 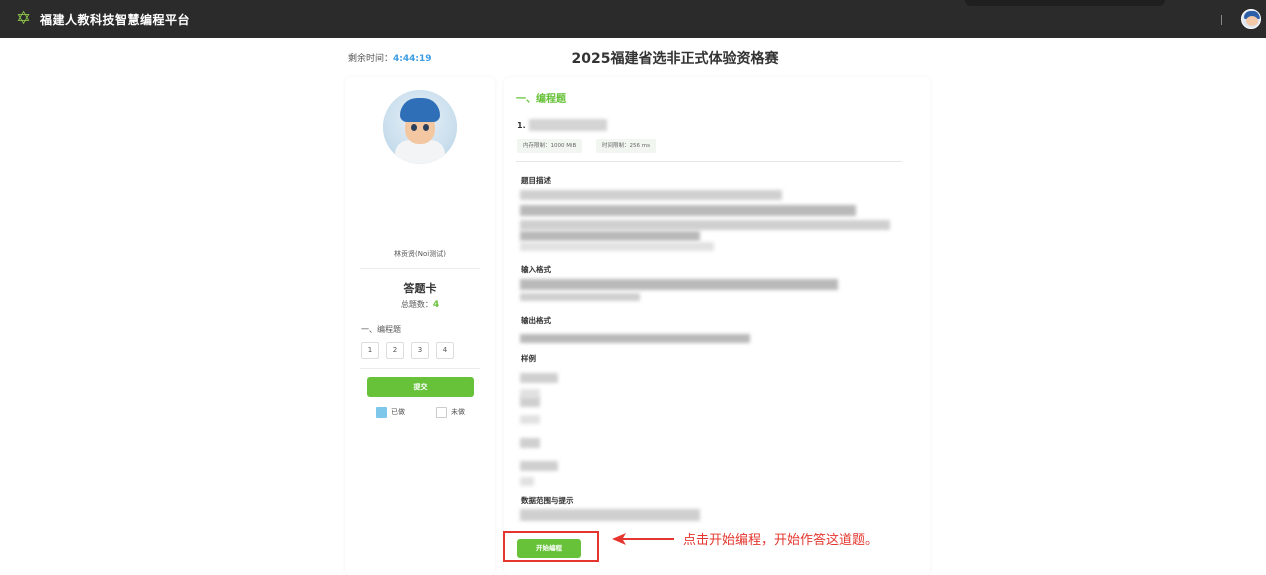 What do you see at coordinates (1065, 3) in the screenshot?
I see `top-search-bar` at bounding box center [1065, 3].